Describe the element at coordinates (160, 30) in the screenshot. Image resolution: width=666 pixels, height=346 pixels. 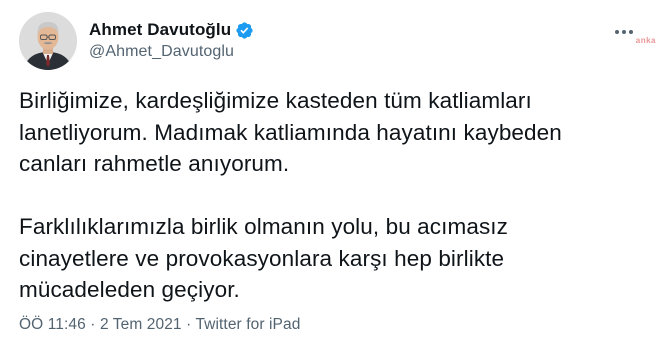
I see `author-display-name: Ahmet Davutoğlu` at that location.